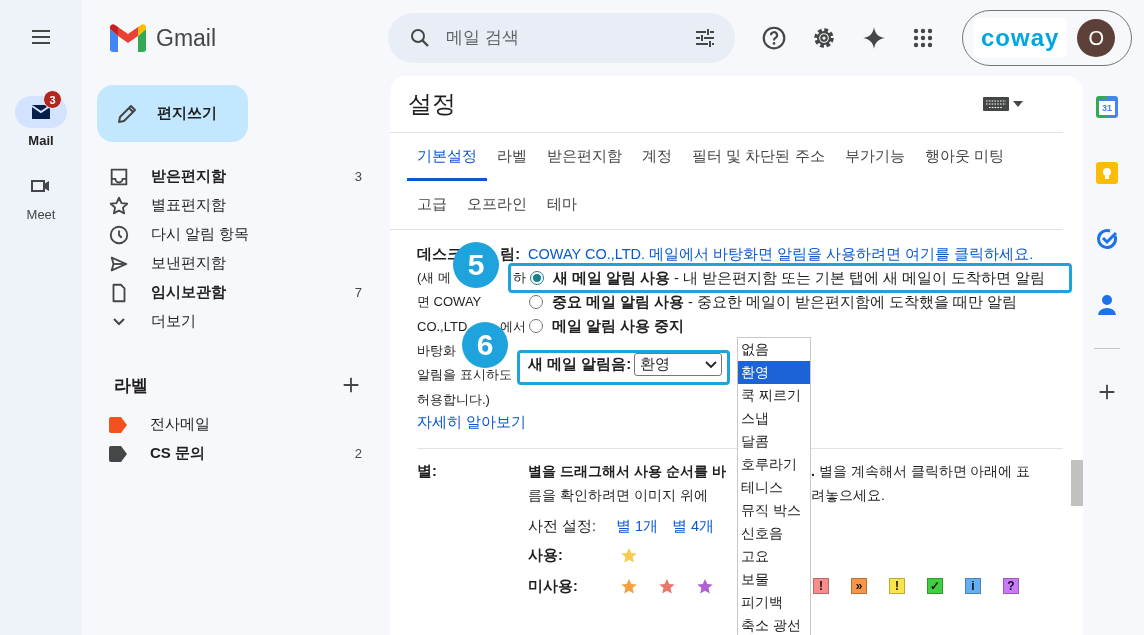 Image resolution: width=1144 pixels, height=635 pixels. Describe the element at coordinates (824, 38) in the screenshot. I see `settings-icon` at that location.